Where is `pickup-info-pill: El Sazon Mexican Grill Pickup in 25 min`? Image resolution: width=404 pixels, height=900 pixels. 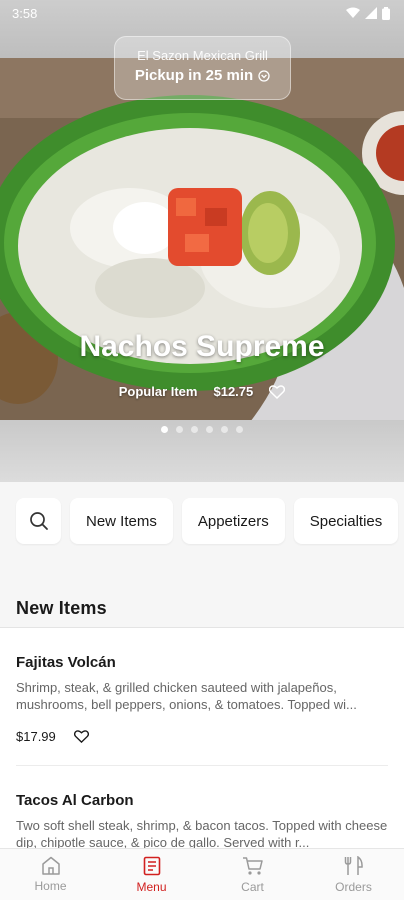 pickup-info-pill: El Sazon Mexican Grill Pickup in 25 min is located at coordinates (202, 68).